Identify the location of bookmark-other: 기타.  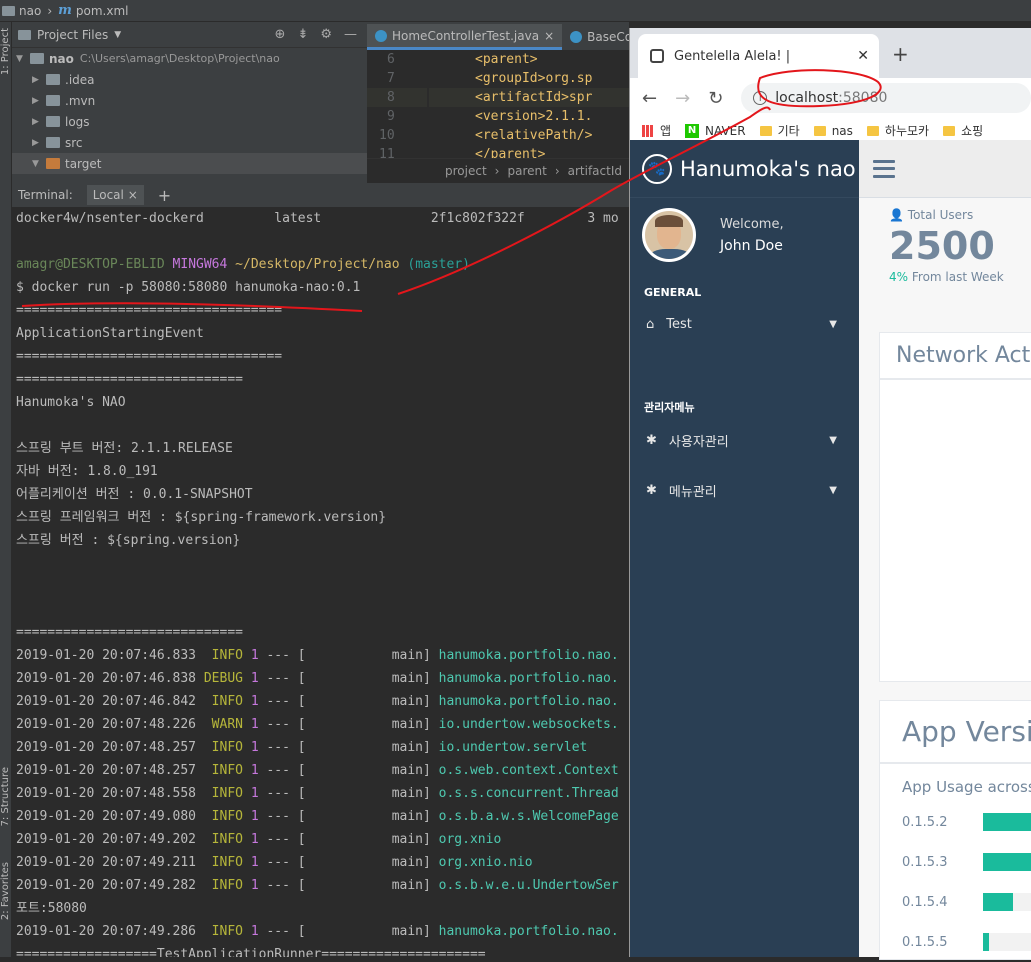
(779, 130).